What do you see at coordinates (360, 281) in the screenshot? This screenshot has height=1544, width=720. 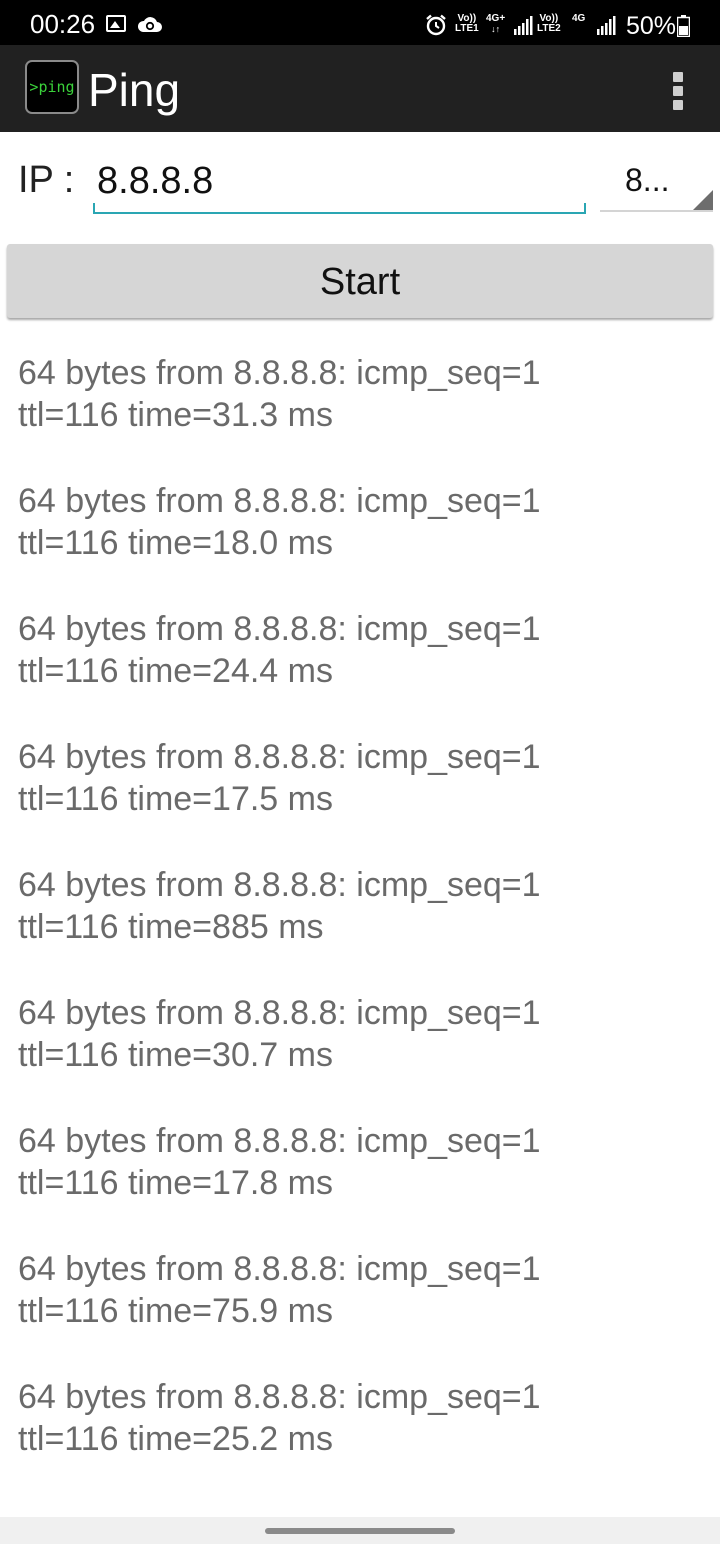 I see `start-button: Start` at bounding box center [360, 281].